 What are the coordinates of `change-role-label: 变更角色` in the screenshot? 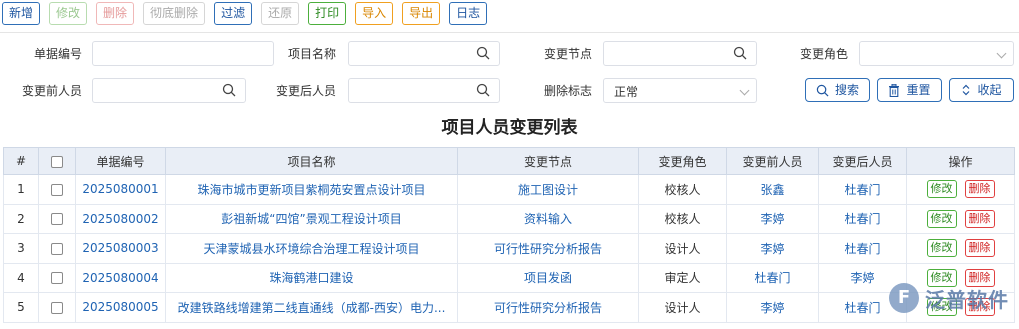 It's located at (823, 54).